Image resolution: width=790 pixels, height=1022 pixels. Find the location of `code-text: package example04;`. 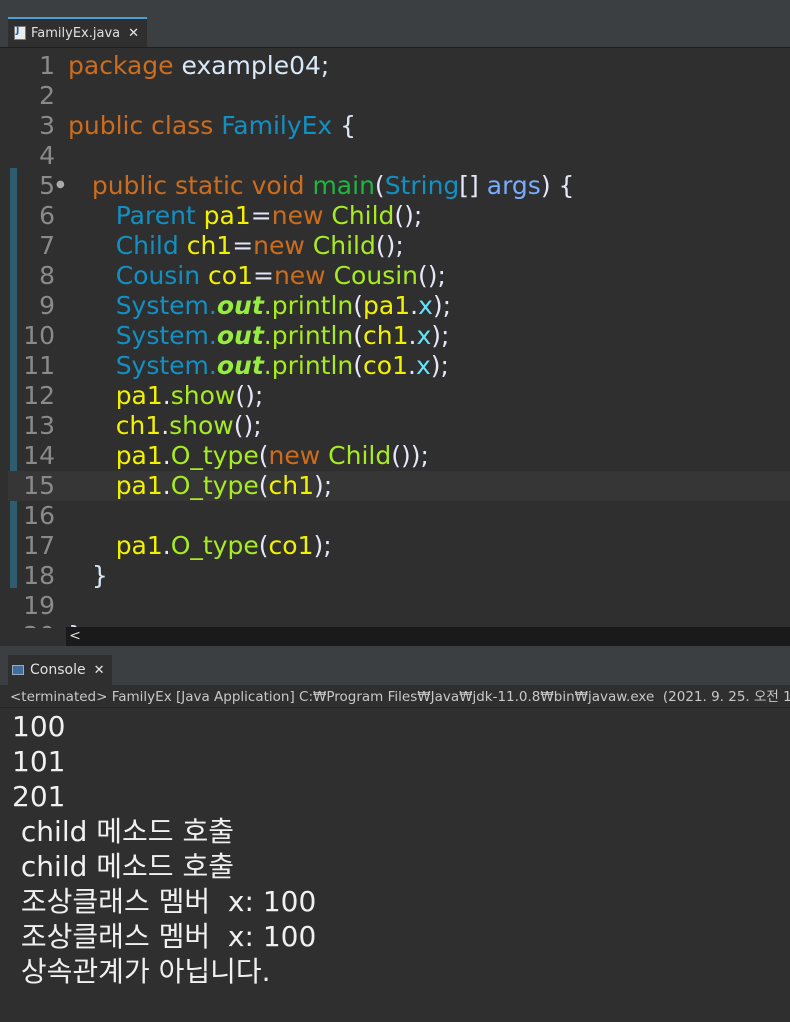

code-text: package example04; is located at coordinates (198, 66).